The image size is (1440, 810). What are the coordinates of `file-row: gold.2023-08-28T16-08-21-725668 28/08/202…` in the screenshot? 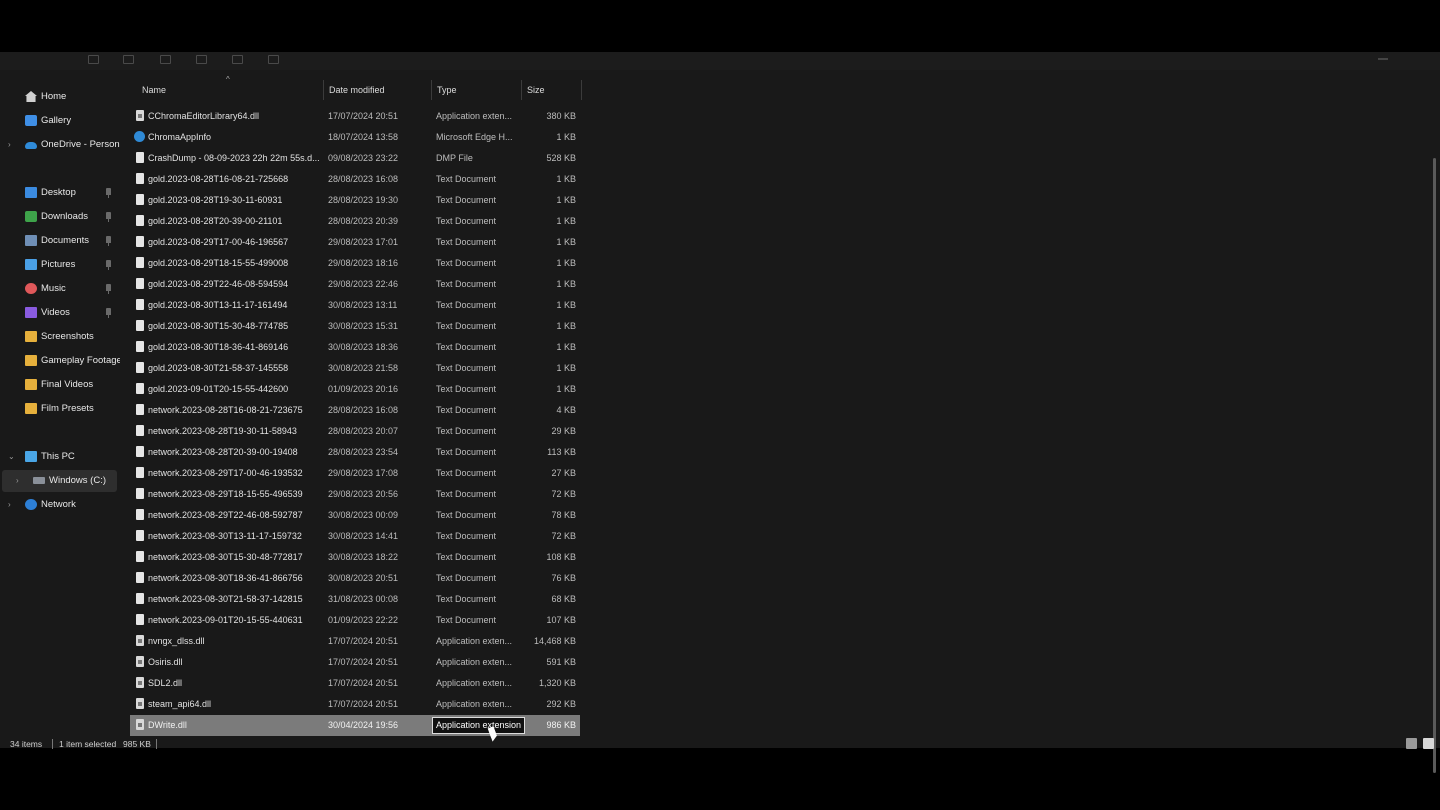 It's located at (355, 179).